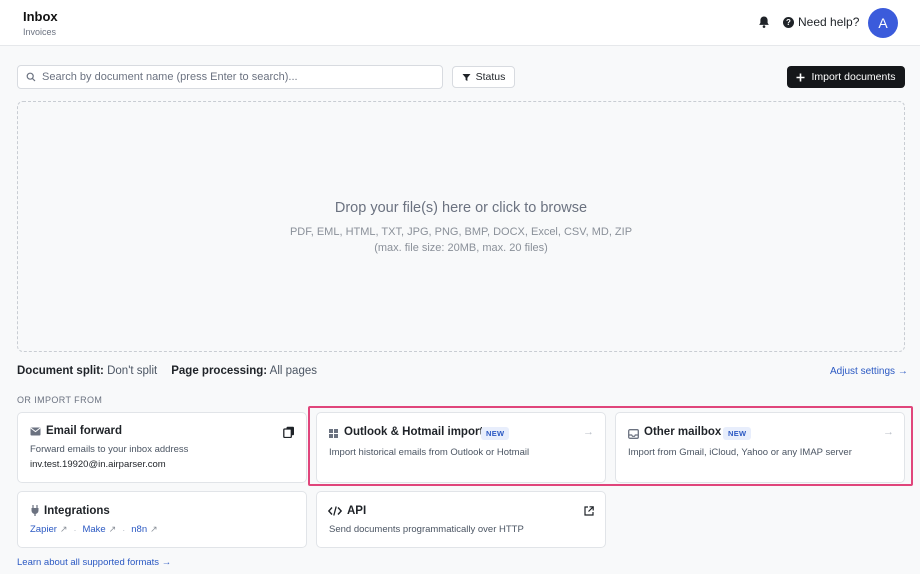  Describe the element at coordinates (490, 77) in the screenshot. I see `status-label: Status` at that location.